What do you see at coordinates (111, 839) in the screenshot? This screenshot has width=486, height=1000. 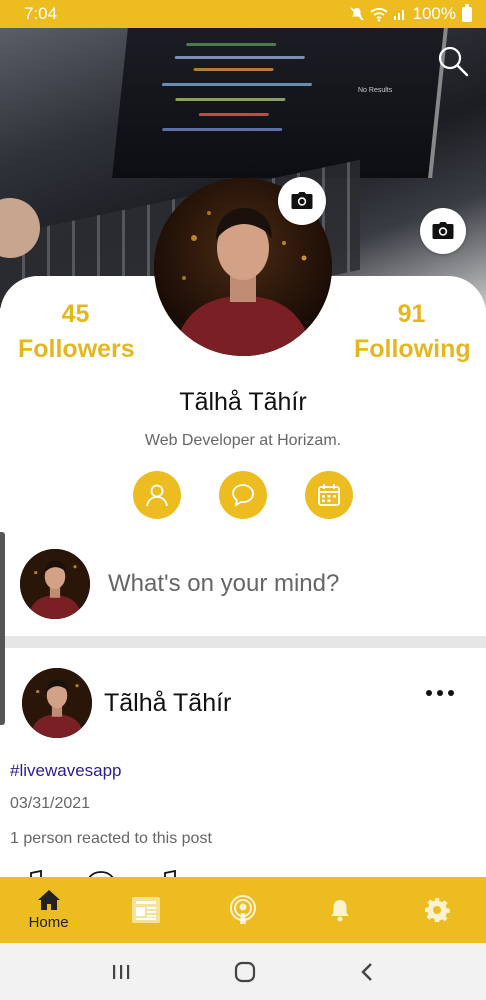 I see `post-reactions-summary: 1 person reacted to this post` at bounding box center [111, 839].